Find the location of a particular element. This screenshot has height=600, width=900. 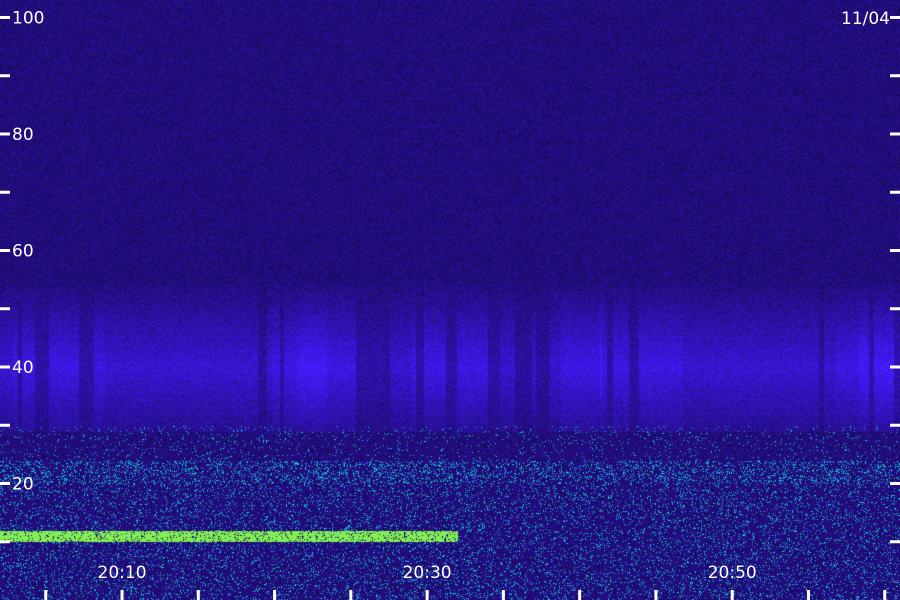

date-label: 11/04 is located at coordinates (865, 19).